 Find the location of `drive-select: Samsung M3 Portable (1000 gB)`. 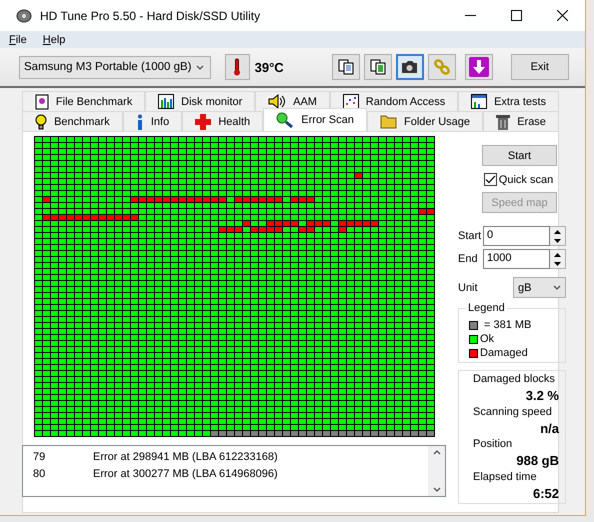

drive-select: Samsung M3 Portable (1000 gB) is located at coordinates (115, 67).